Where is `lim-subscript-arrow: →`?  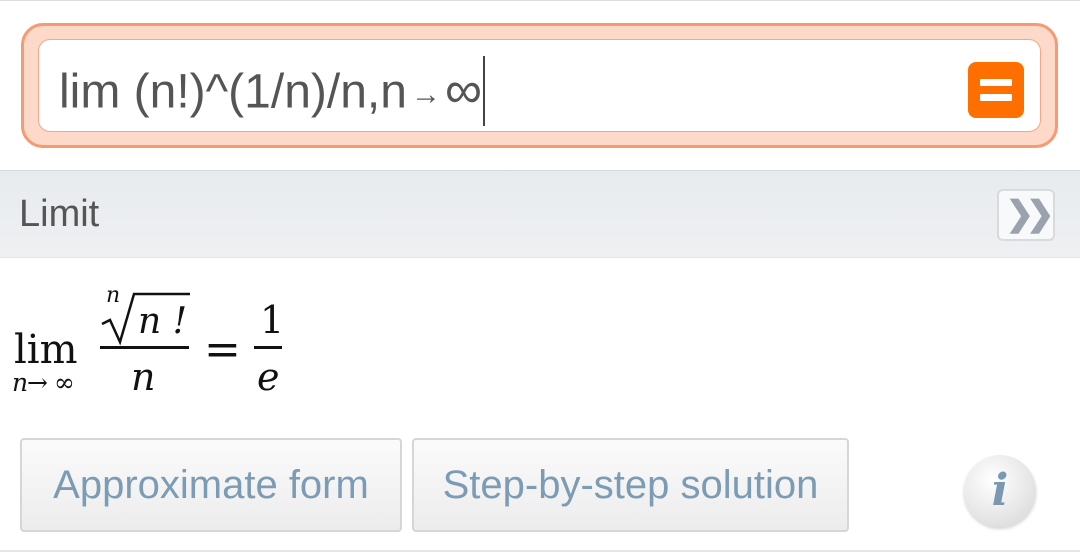
lim-subscript-arrow: → is located at coordinates (37, 382).